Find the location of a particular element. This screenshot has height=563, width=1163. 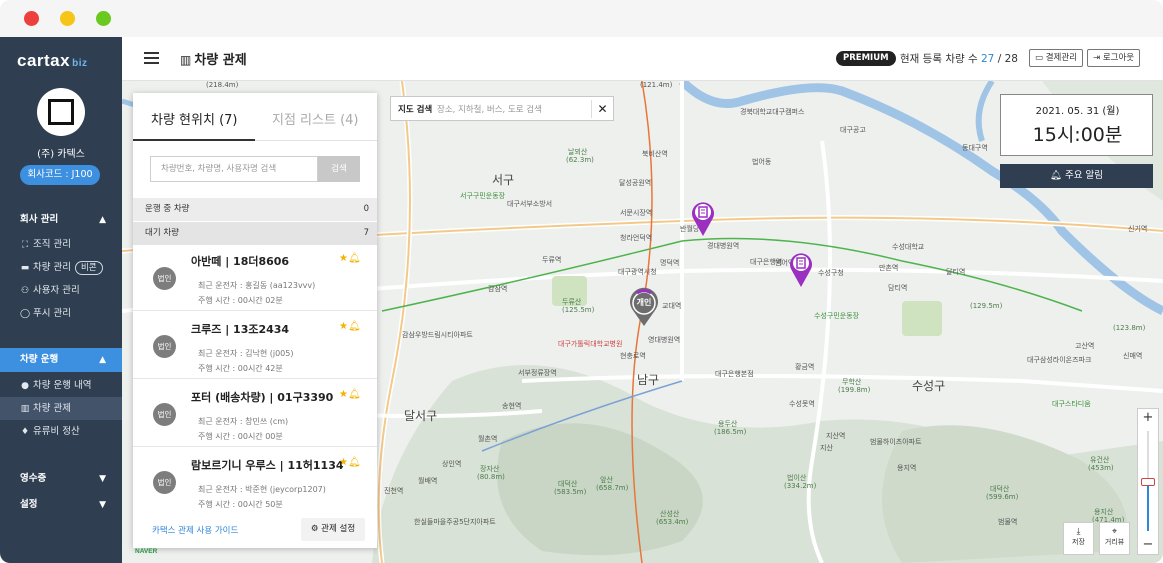

map-label: 대구은행본점 is located at coordinates (734, 374).